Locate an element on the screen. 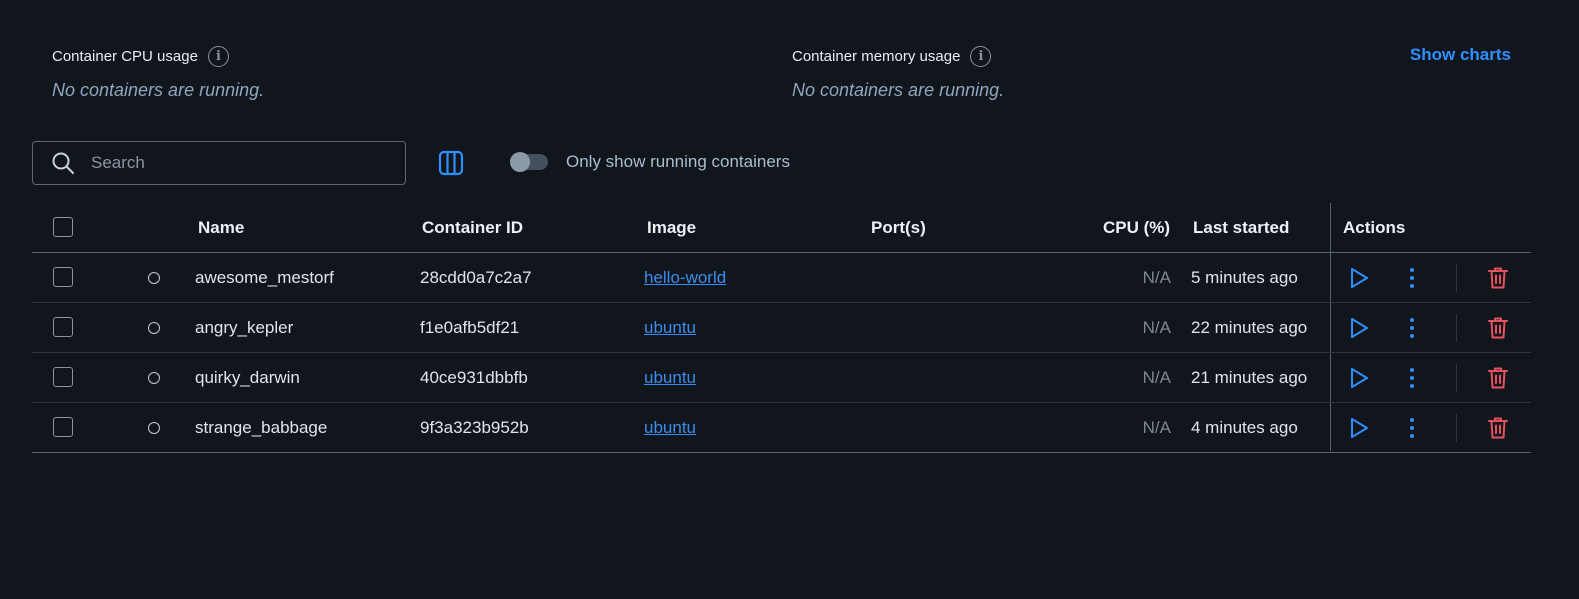 The image size is (1579, 599). column-header-container-id: Container ID is located at coordinates (472, 228).